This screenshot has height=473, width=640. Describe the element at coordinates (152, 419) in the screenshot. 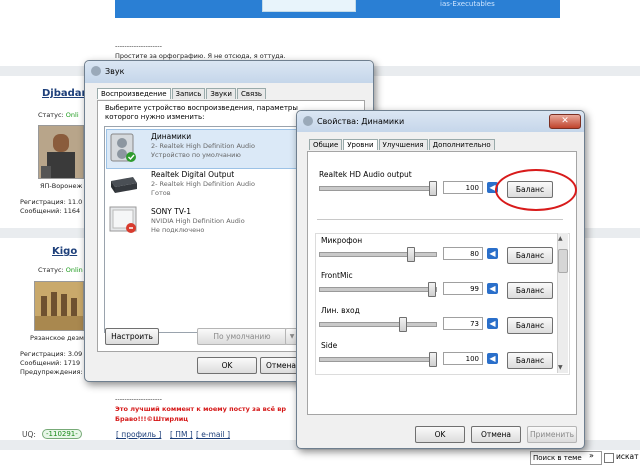

I see `quote-line: Браво!!!©Штирлиц` at that location.